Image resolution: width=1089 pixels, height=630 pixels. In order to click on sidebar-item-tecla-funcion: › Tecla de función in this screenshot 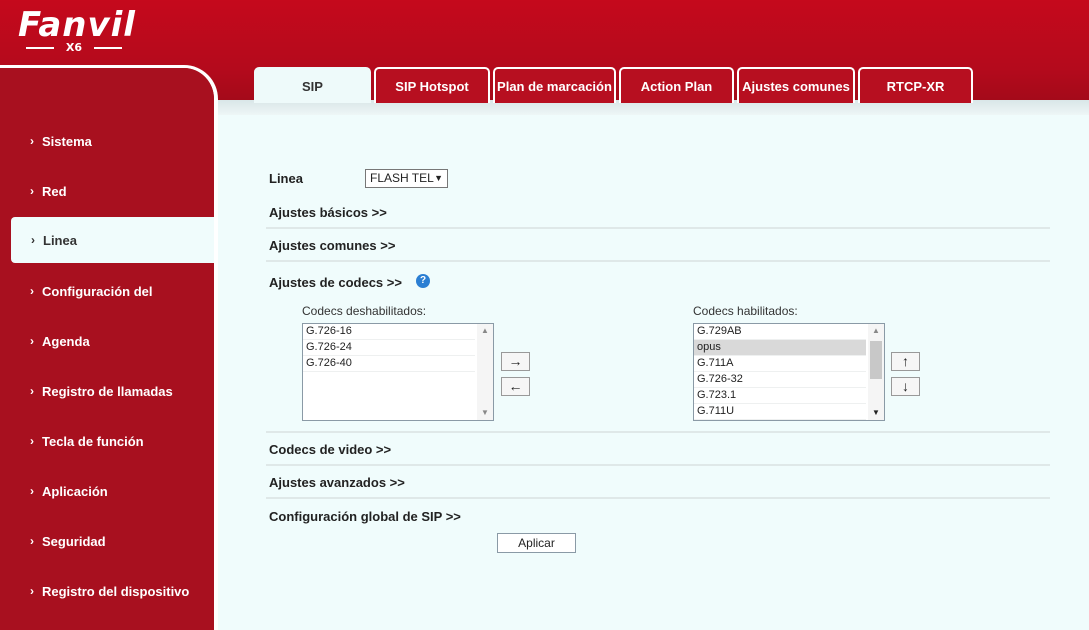, I will do `click(107, 441)`.